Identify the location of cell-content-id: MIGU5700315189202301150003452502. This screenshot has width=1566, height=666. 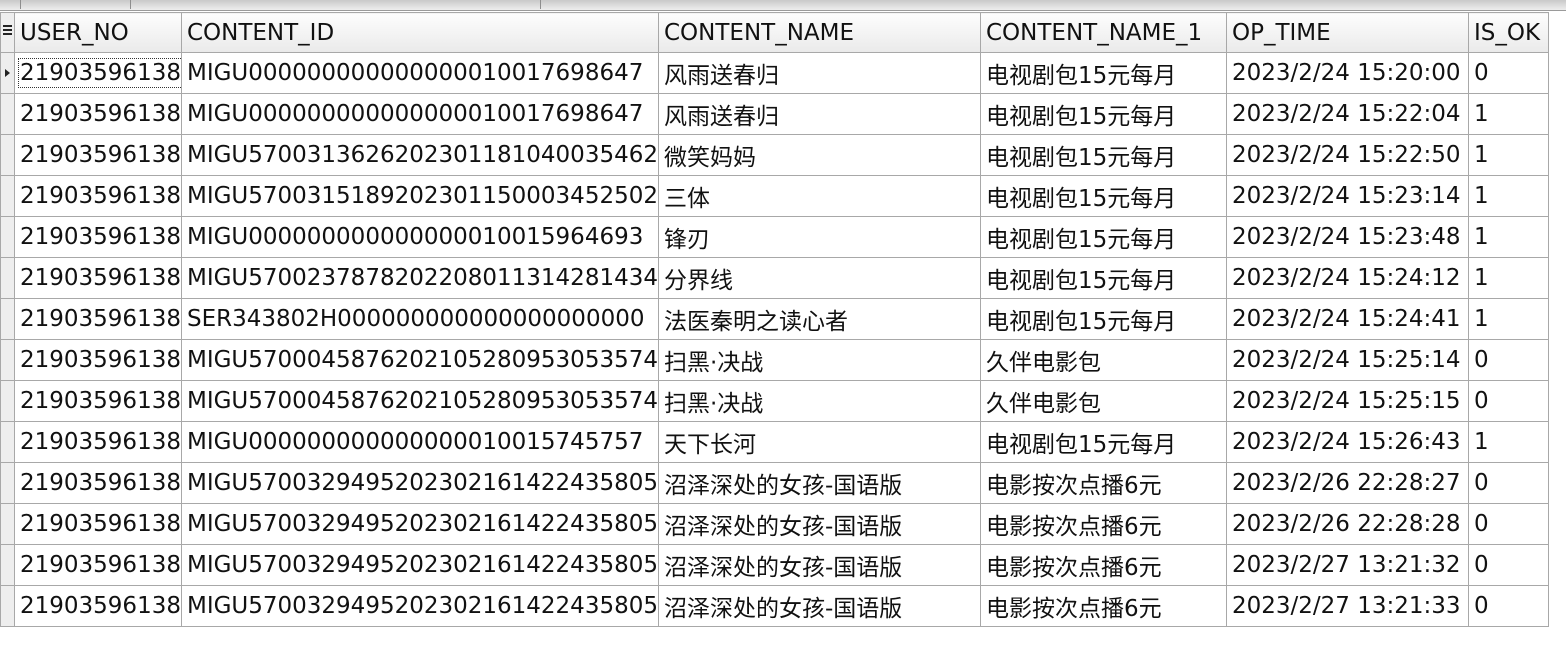
(420, 196).